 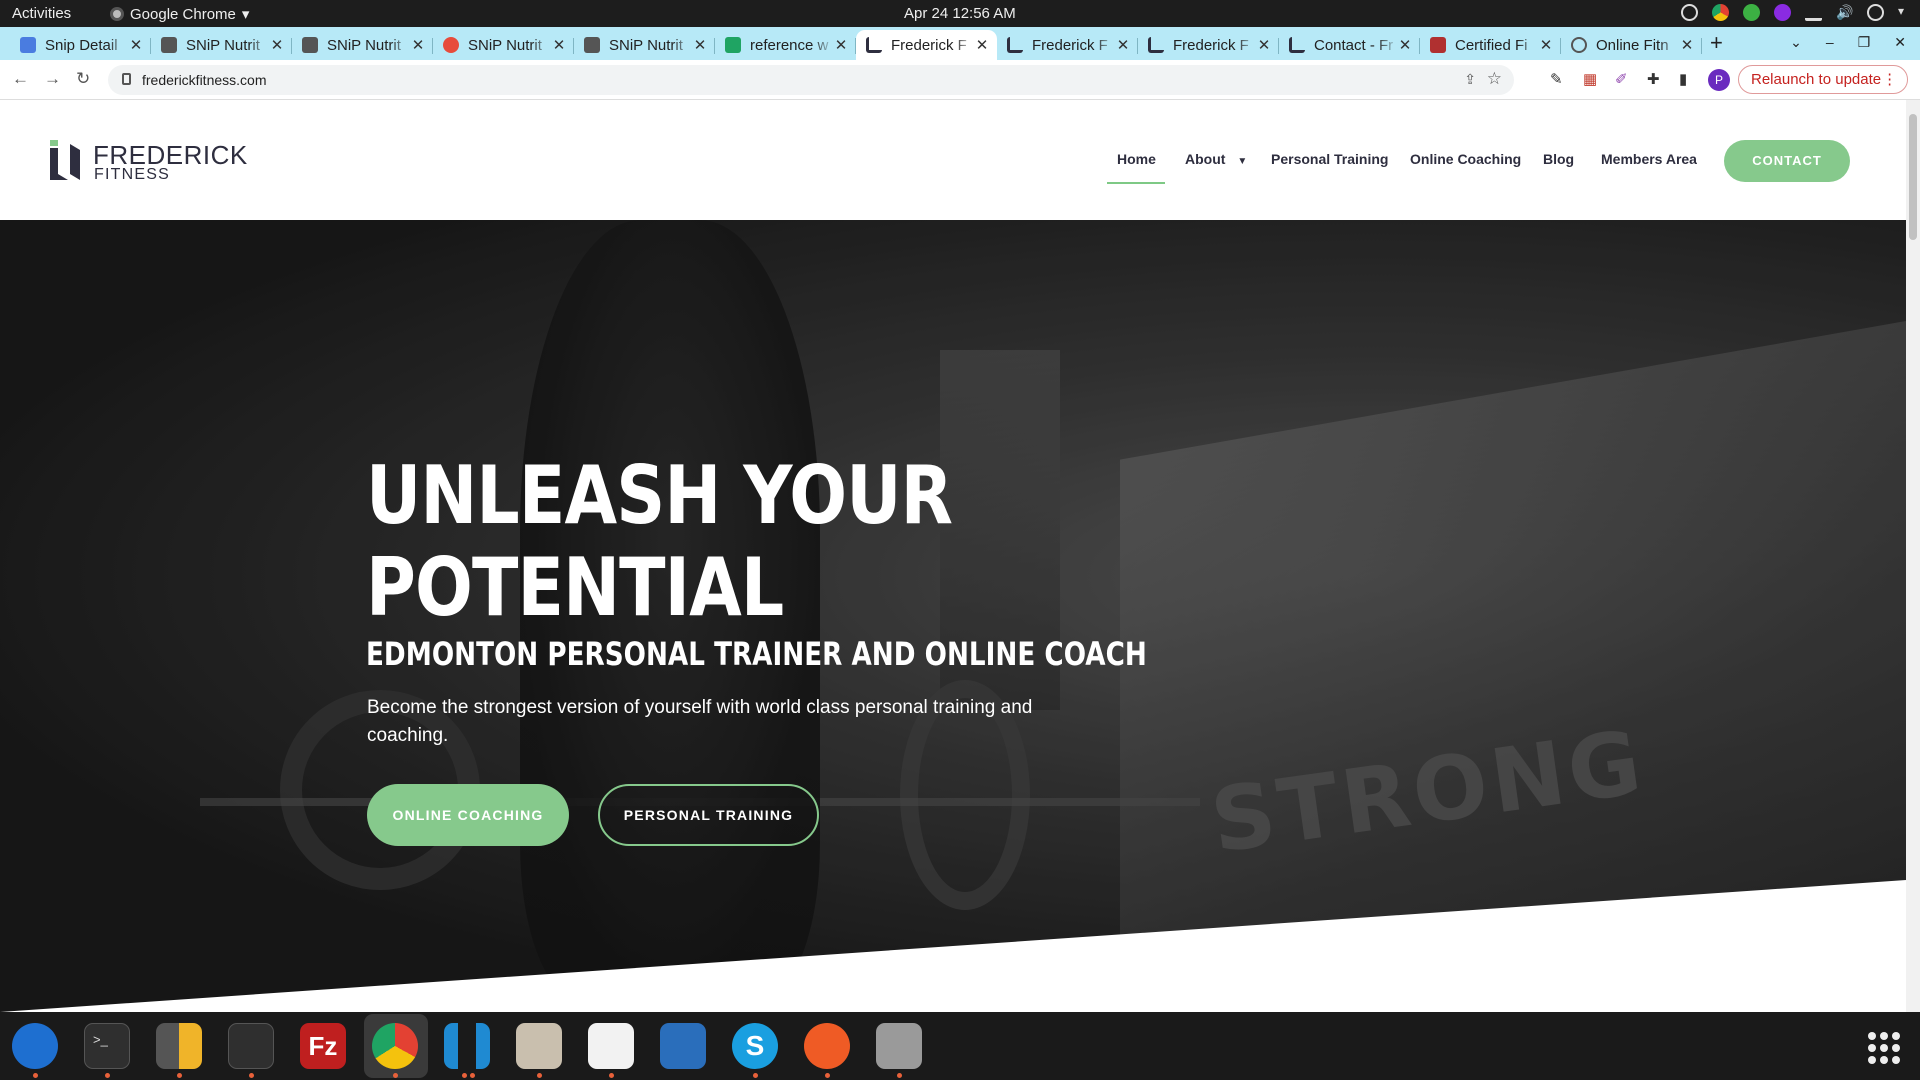 What do you see at coordinates (1751, 12) in the screenshot?
I see `check-tray-icon` at bounding box center [1751, 12].